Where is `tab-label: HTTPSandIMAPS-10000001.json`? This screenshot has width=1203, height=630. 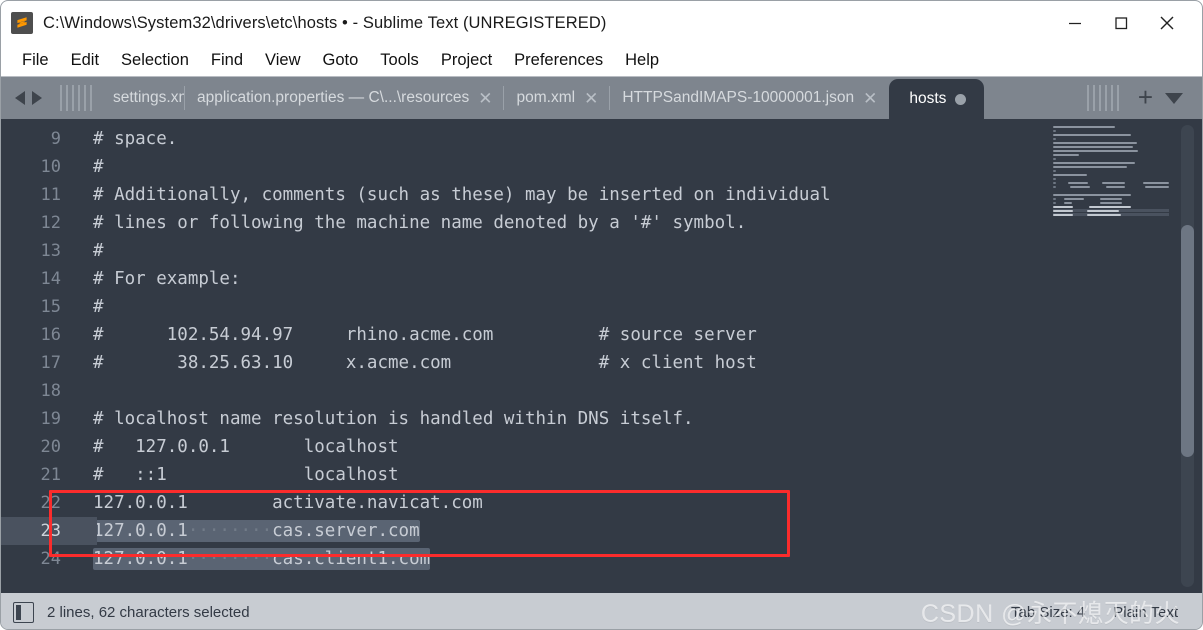
tab-label: HTTPSandIMAPS-10000001.json is located at coordinates (738, 97).